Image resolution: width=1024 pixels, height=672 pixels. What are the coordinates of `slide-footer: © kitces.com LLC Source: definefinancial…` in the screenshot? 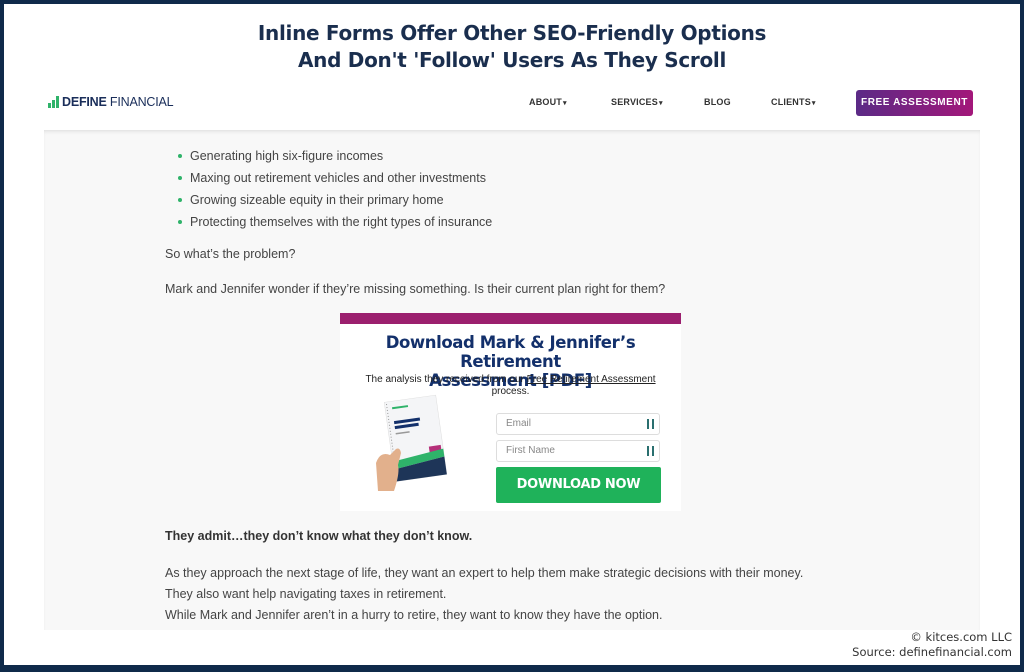 It's located at (932, 645).